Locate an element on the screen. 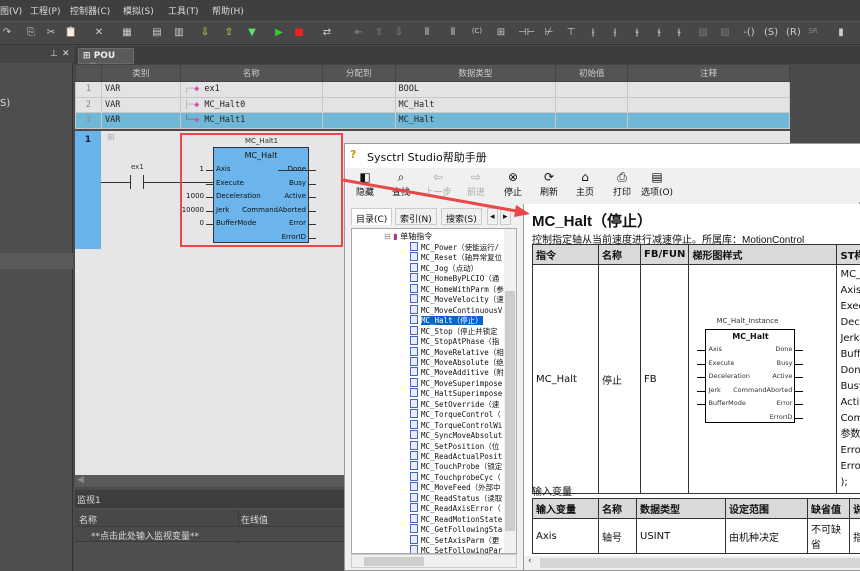 The width and height of the screenshot is (860, 571). help-title-bar: ? Sysctrl Studio帮助手册 is located at coordinates (602, 156).